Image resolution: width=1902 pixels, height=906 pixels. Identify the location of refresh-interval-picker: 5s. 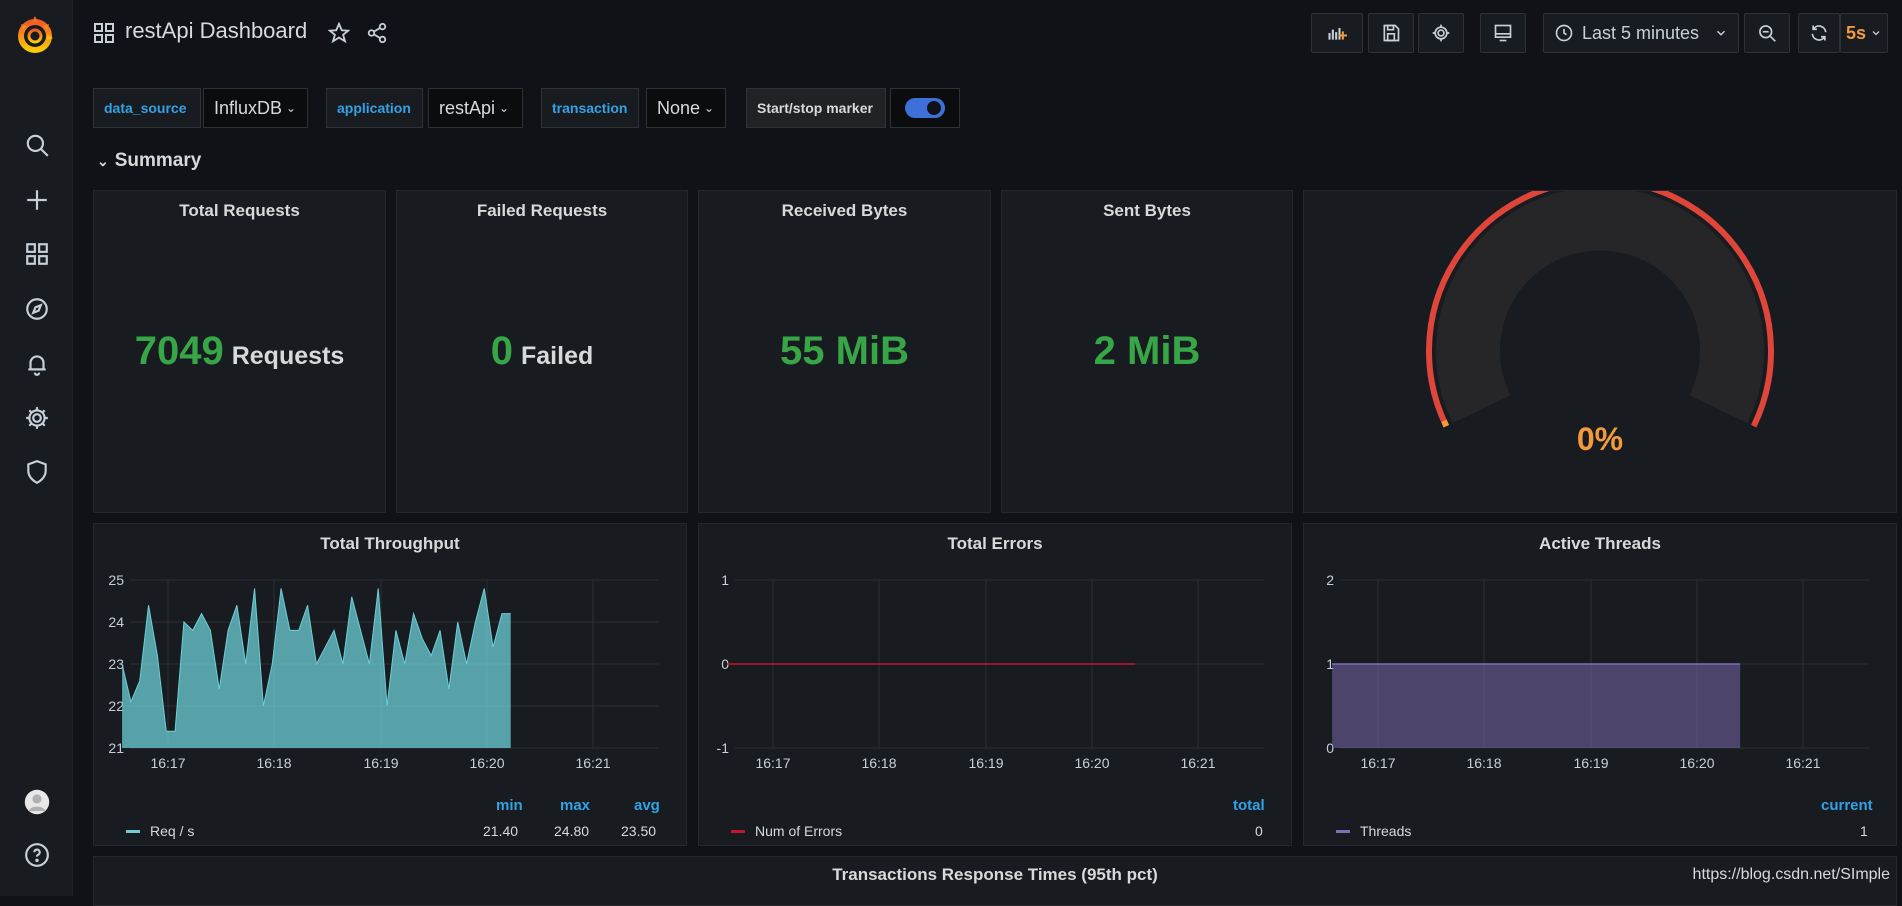
(1864, 33).